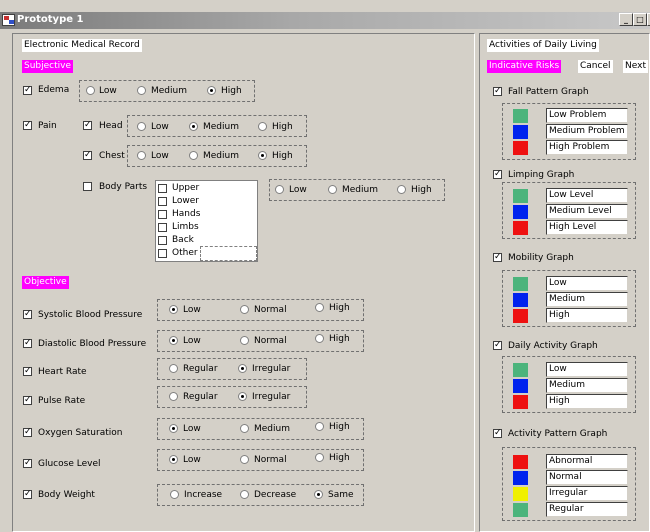 Image resolution: width=650 pixels, height=532 pixels. I want to click on daily-activity-low-field: Low, so click(587, 369).